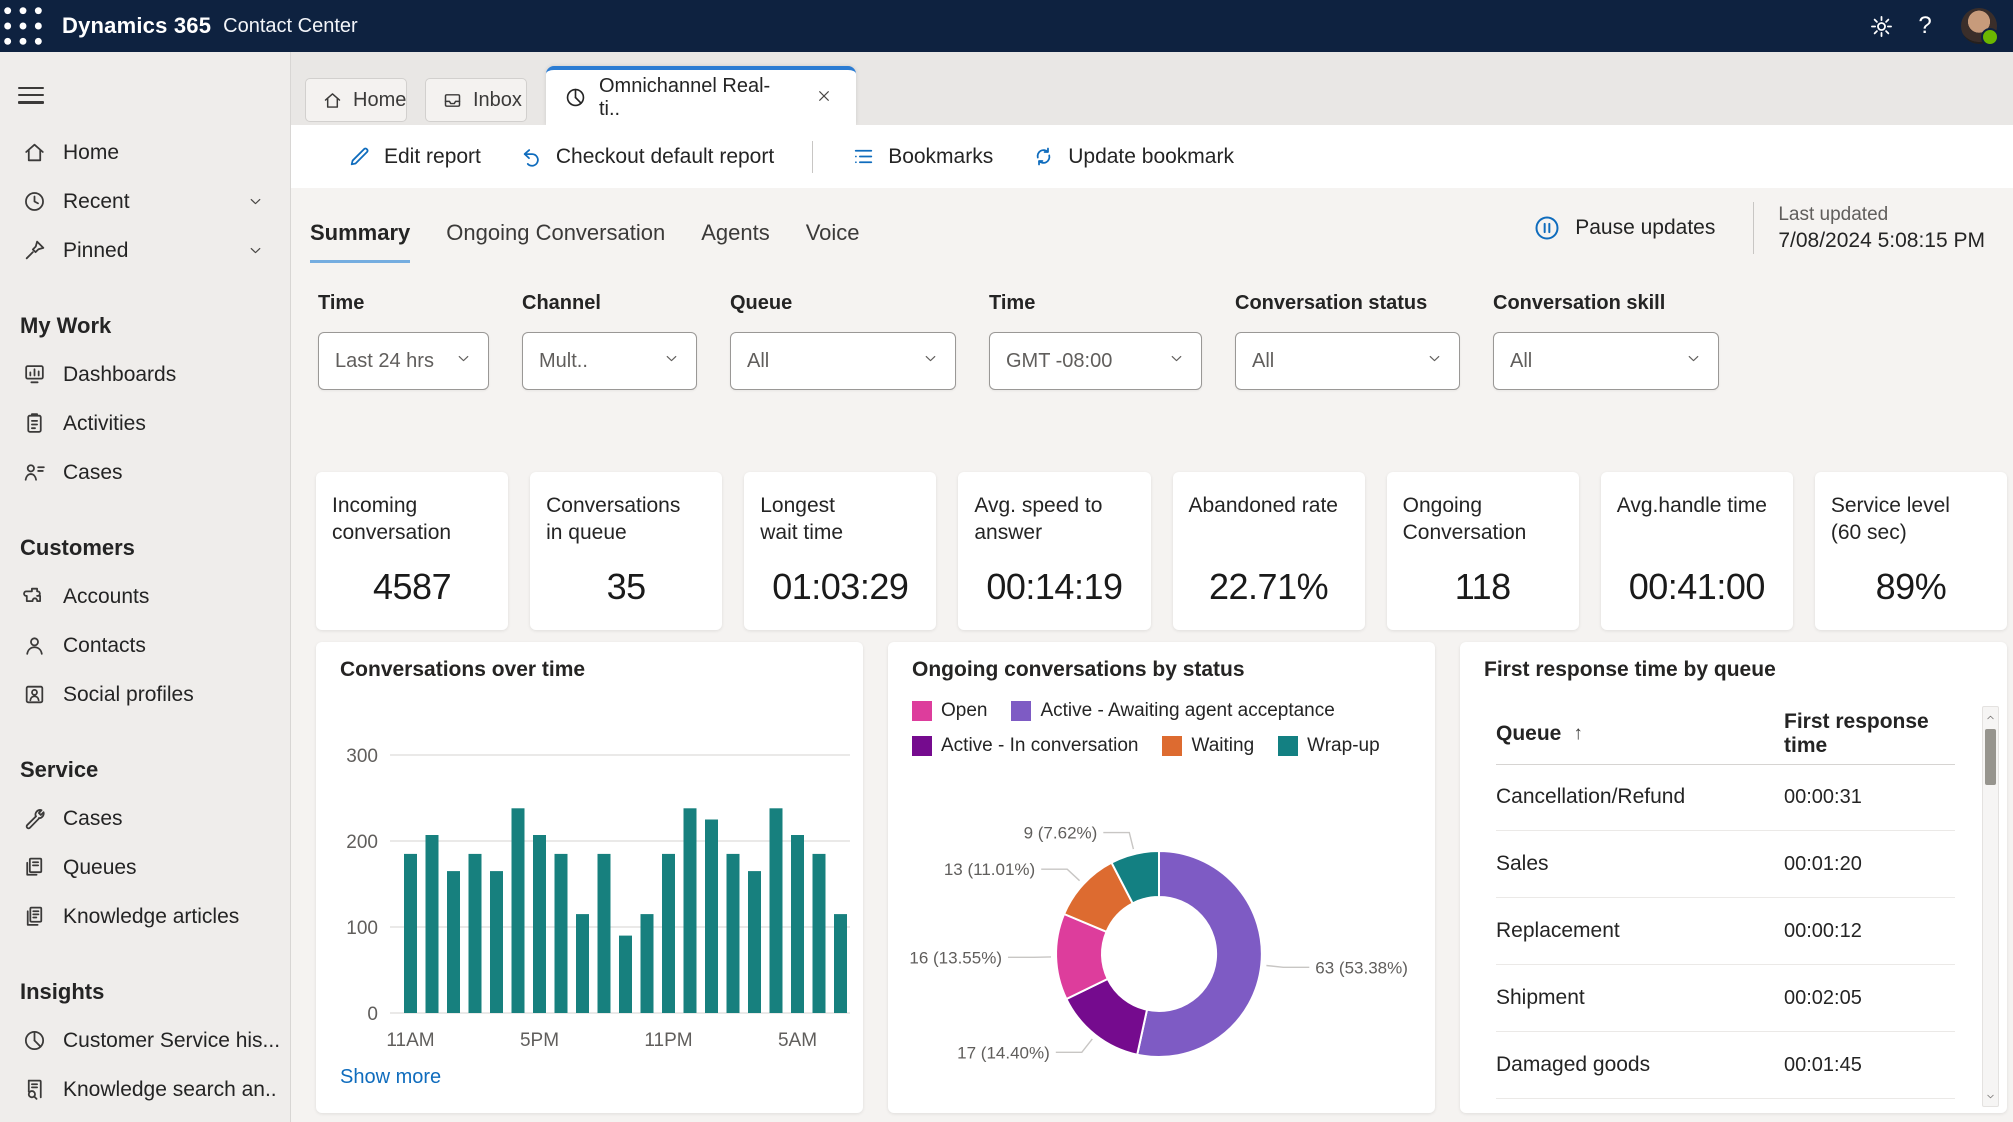  I want to click on pause-updates-button: Pause updates, so click(1624, 228).